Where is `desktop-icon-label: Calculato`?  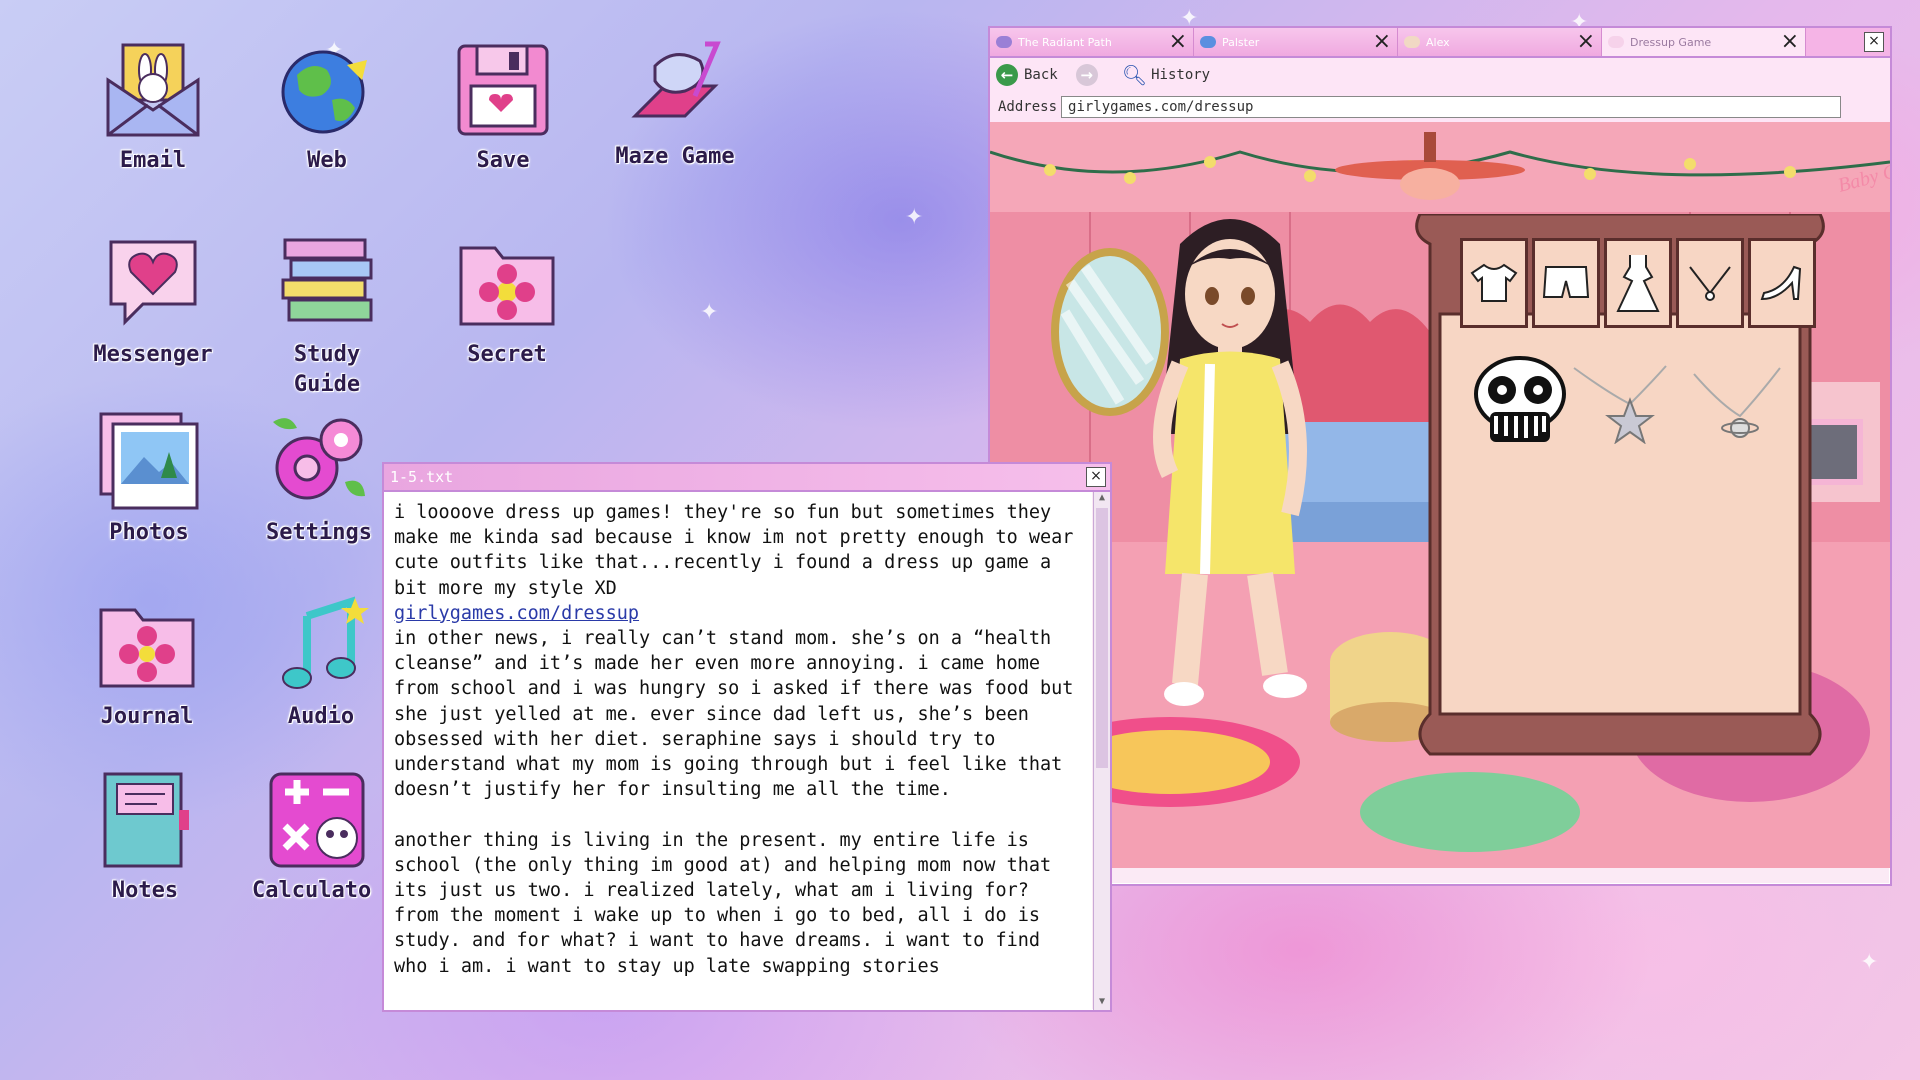
desktop-icon-label: Calculato is located at coordinates (312, 890).